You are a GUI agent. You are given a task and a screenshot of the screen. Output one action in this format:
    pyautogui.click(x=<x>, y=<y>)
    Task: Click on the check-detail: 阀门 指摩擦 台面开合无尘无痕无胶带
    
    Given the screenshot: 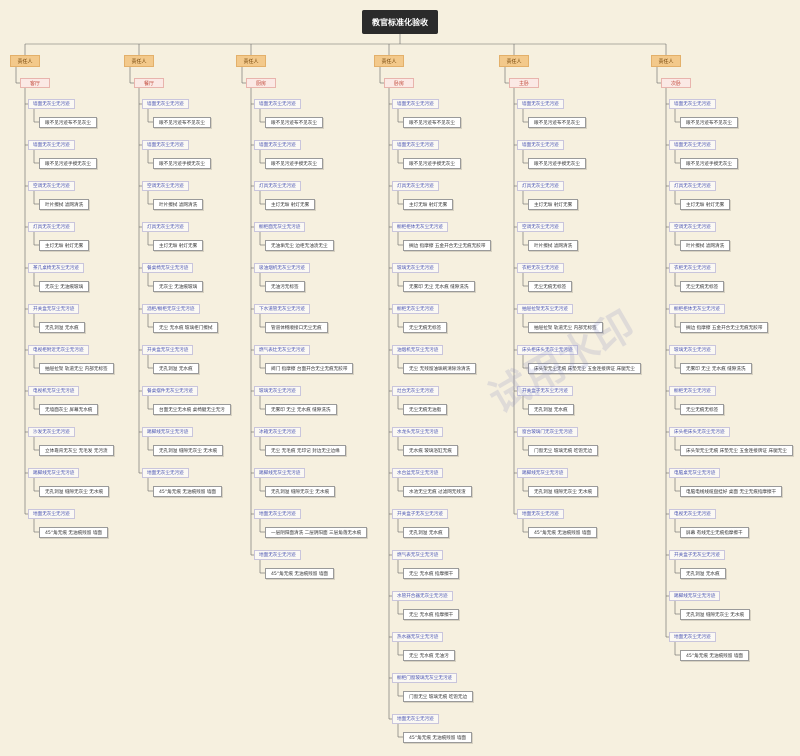 What is the action you would take?
    pyautogui.click(x=309, y=368)
    